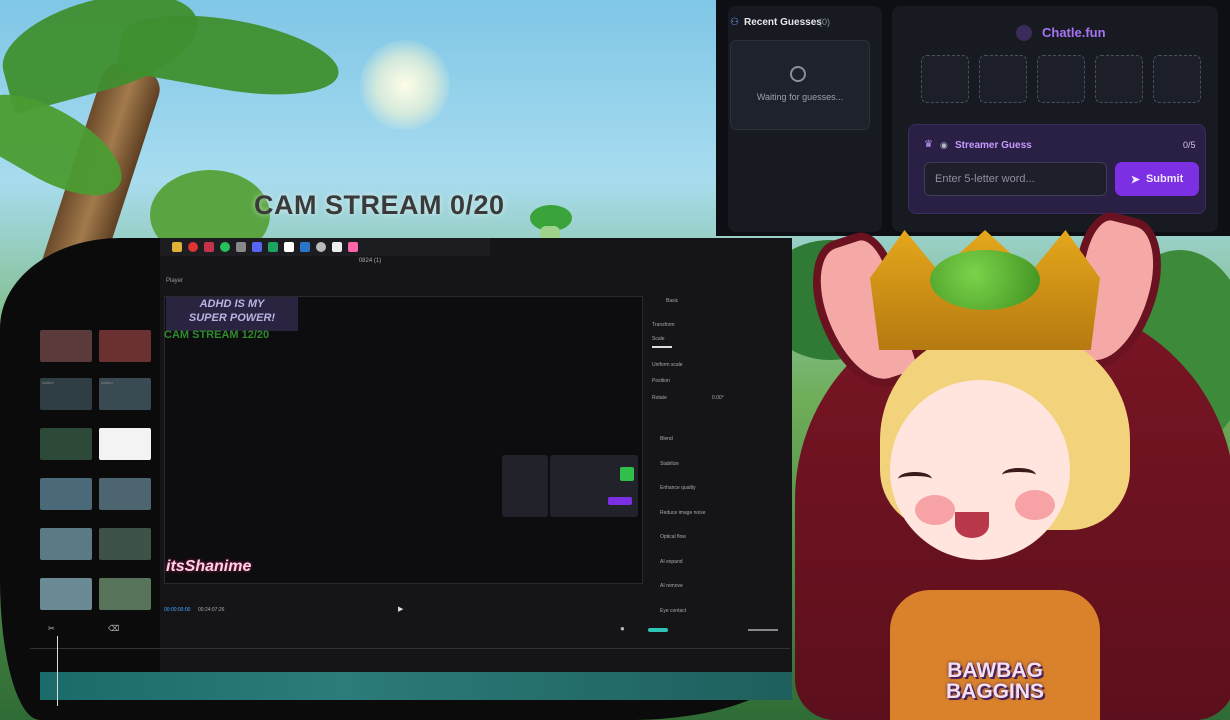 The image size is (1230, 720). What do you see at coordinates (1189, 145) in the screenshot?
I see `streamer-guess-count: 0/5` at bounding box center [1189, 145].